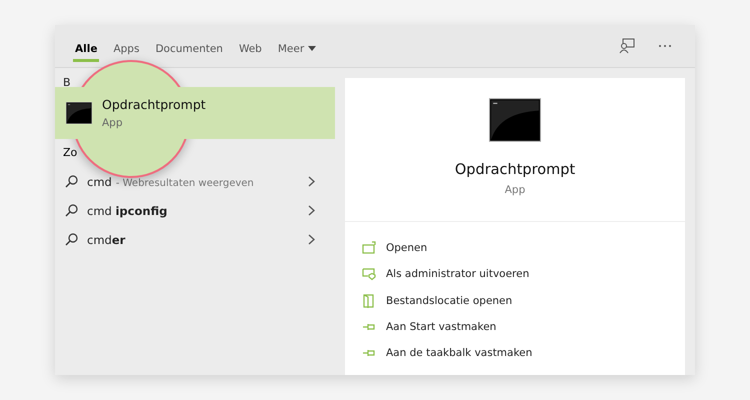  Describe the element at coordinates (515, 248) in the screenshot. I see `action-item: Openen` at that location.